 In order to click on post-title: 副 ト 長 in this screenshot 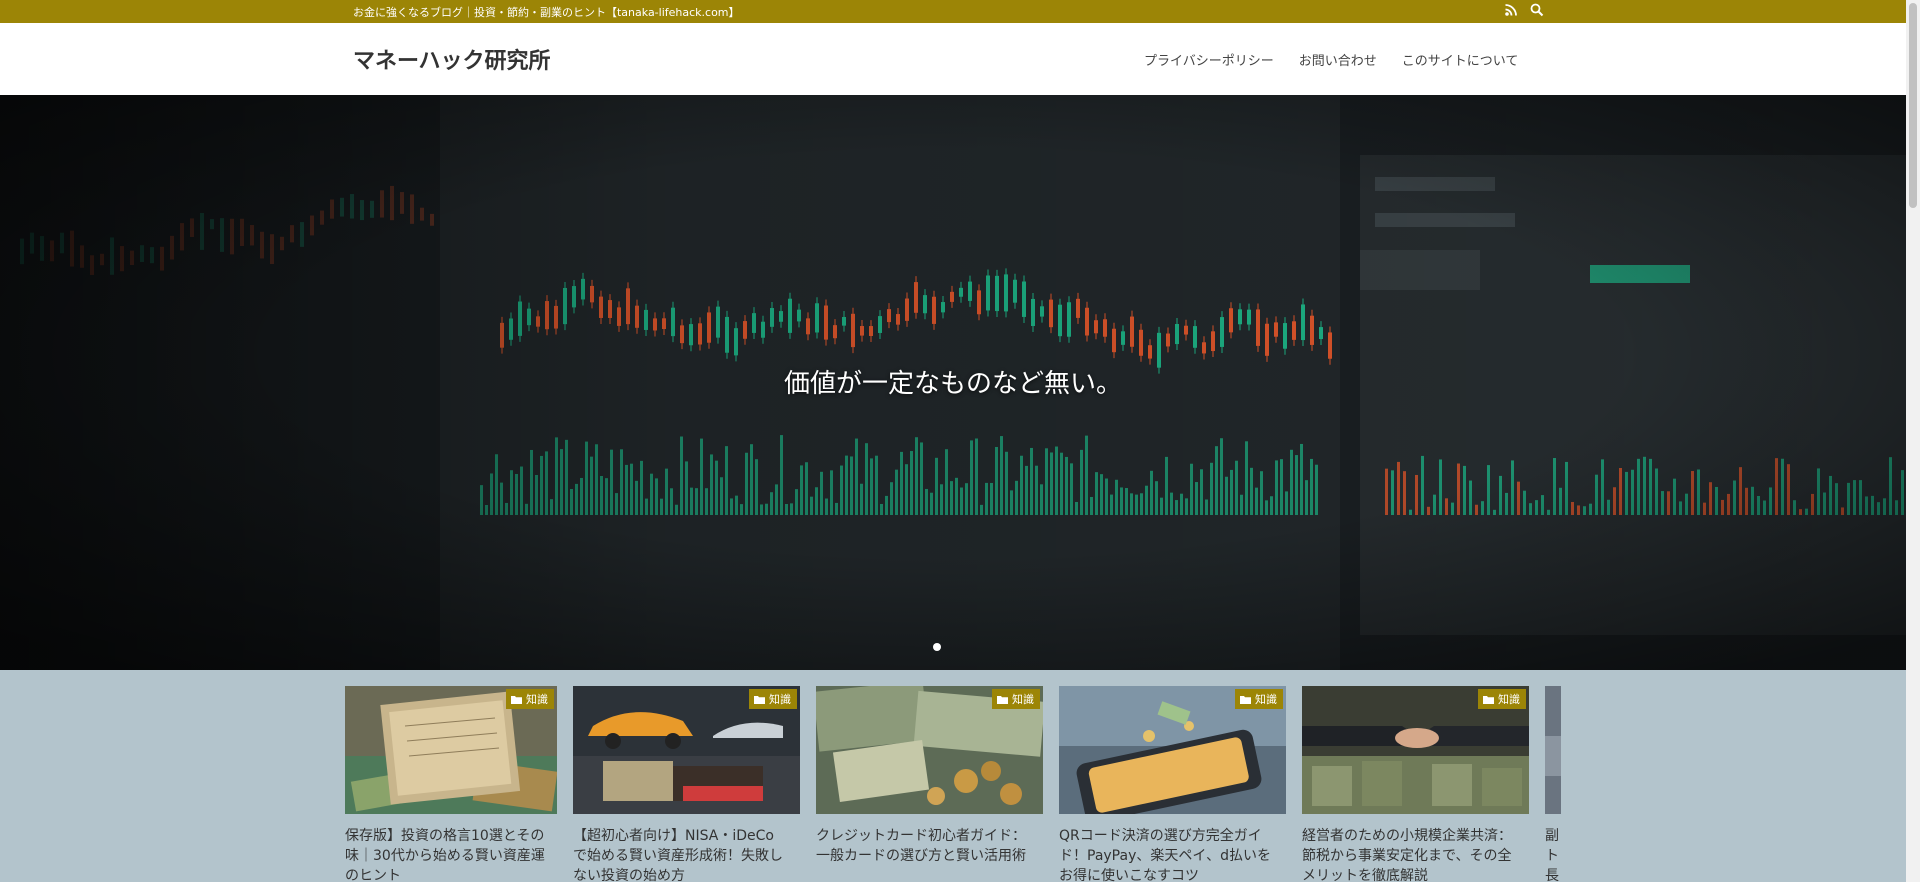, I will do `click(1553, 854)`.